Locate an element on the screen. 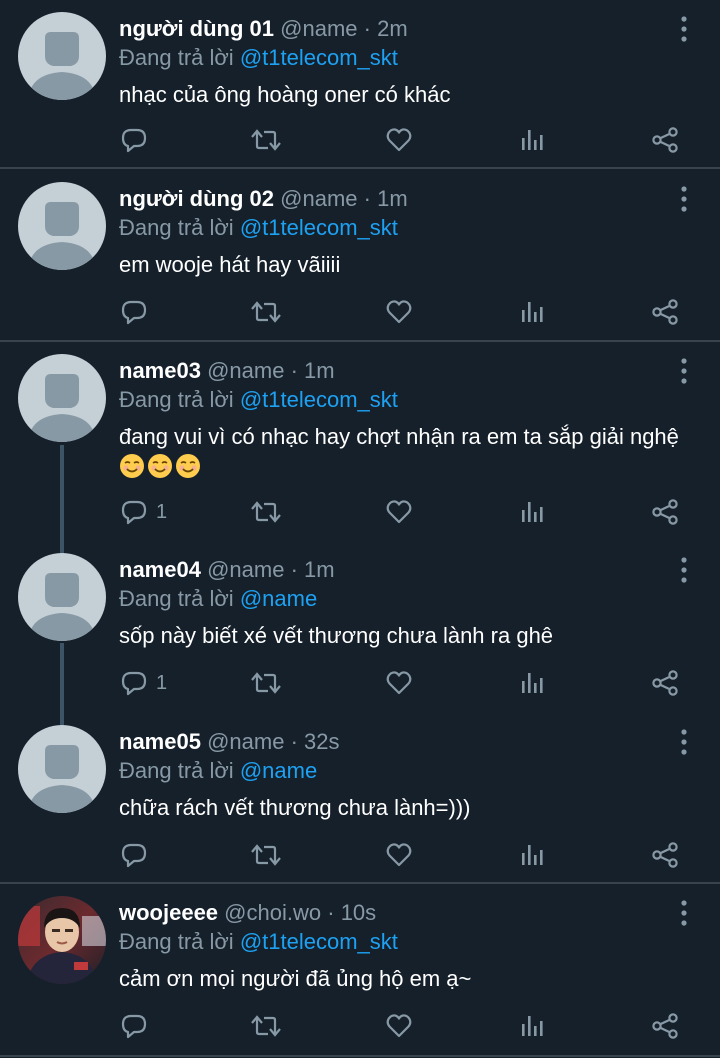 Image resolution: width=720 pixels, height=1058 pixels. replying-to: Đang trả lời @name is located at coordinates (218, 599).